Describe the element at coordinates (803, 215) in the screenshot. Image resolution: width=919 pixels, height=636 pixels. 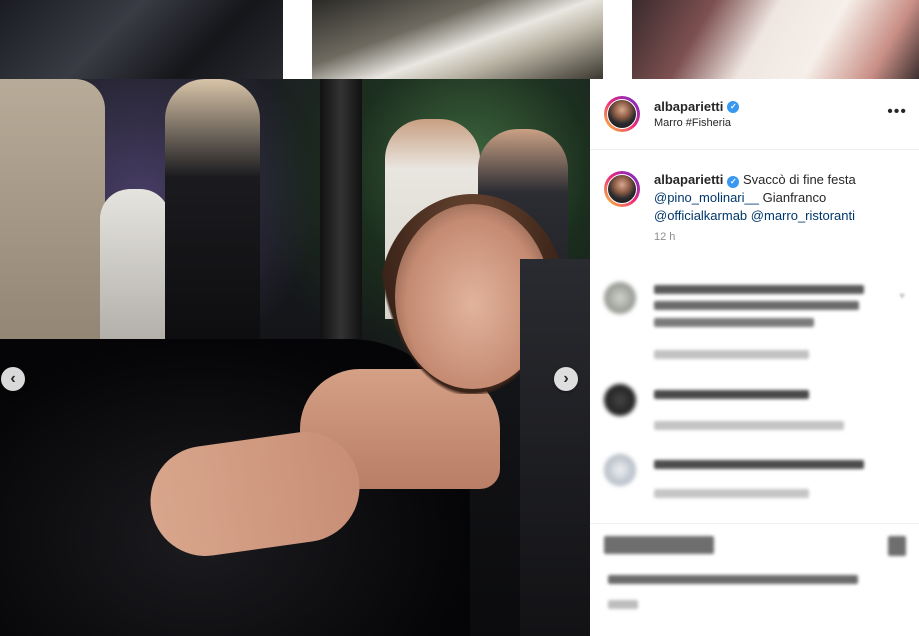
I see `mention-link: @marro_ristoranti` at that location.